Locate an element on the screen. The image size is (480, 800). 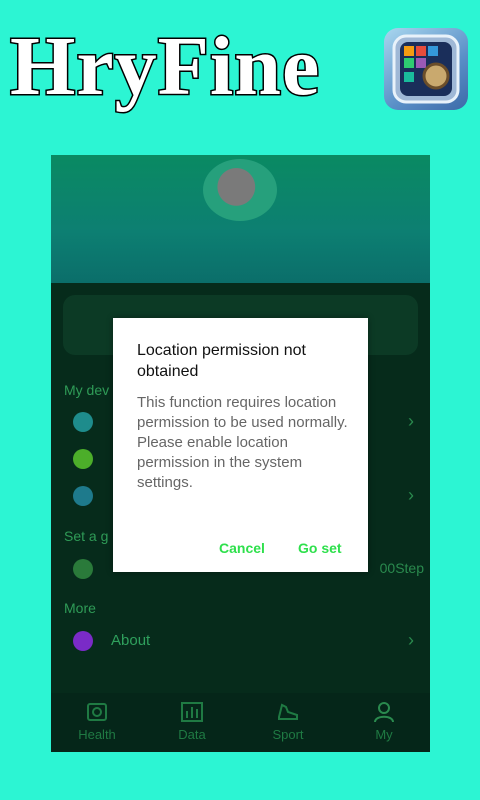
app-logo-icon is located at coordinates (426, 69).